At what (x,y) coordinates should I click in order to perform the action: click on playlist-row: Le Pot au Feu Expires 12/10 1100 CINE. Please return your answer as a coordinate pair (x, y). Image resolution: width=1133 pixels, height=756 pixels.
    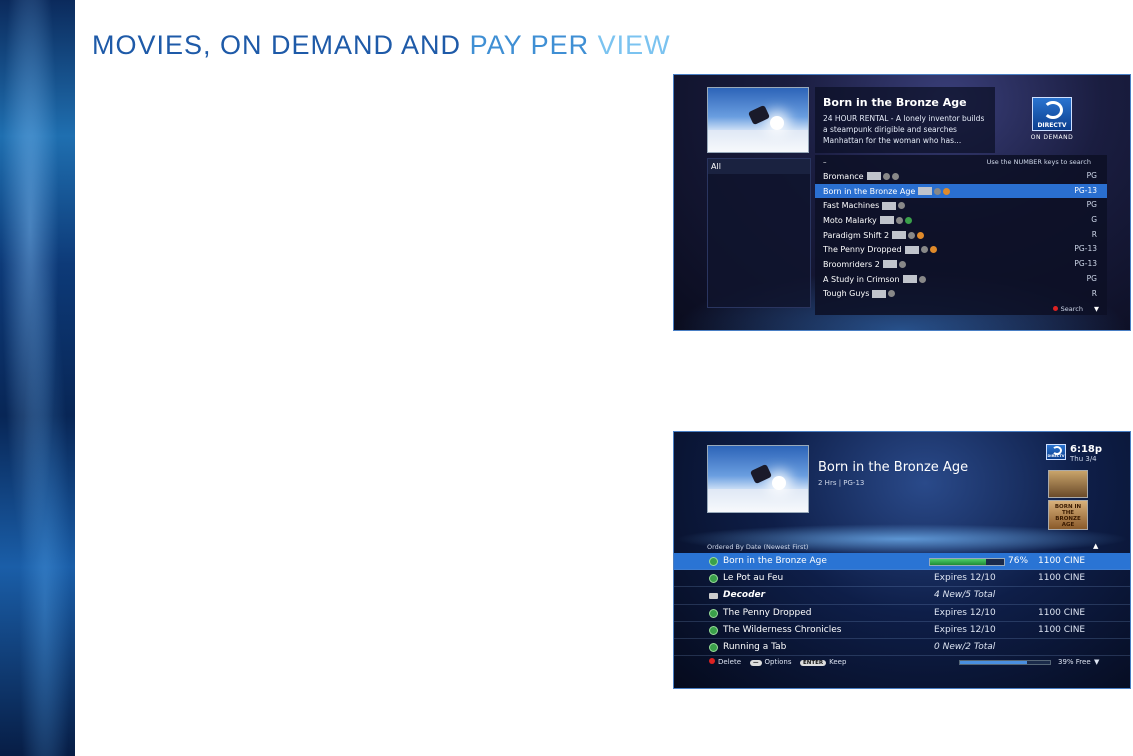
    Looking at the image, I should click on (902, 579).